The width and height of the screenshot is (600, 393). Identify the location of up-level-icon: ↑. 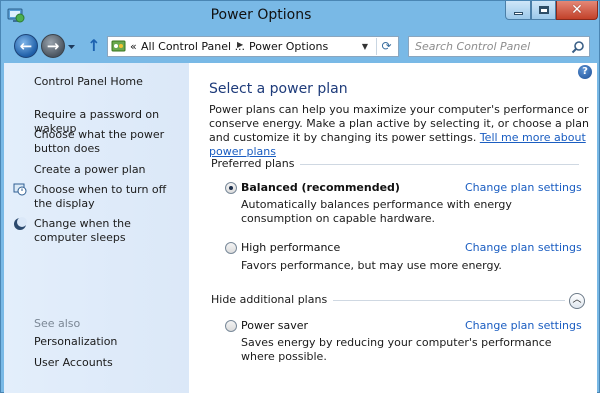
(94, 46).